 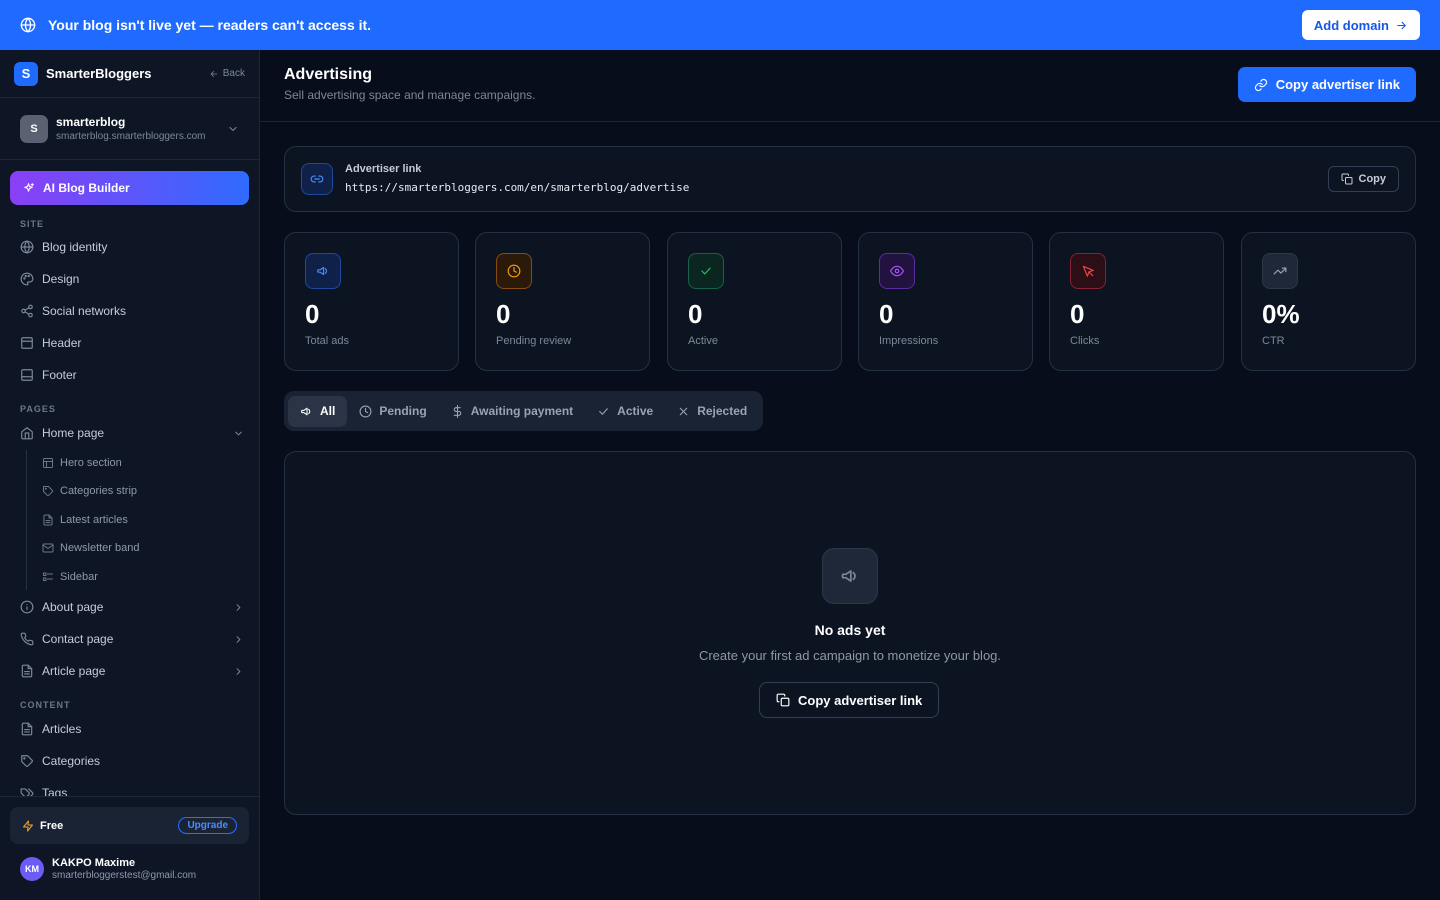 I want to click on page-title: Advertising, so click(x=328, y=74).